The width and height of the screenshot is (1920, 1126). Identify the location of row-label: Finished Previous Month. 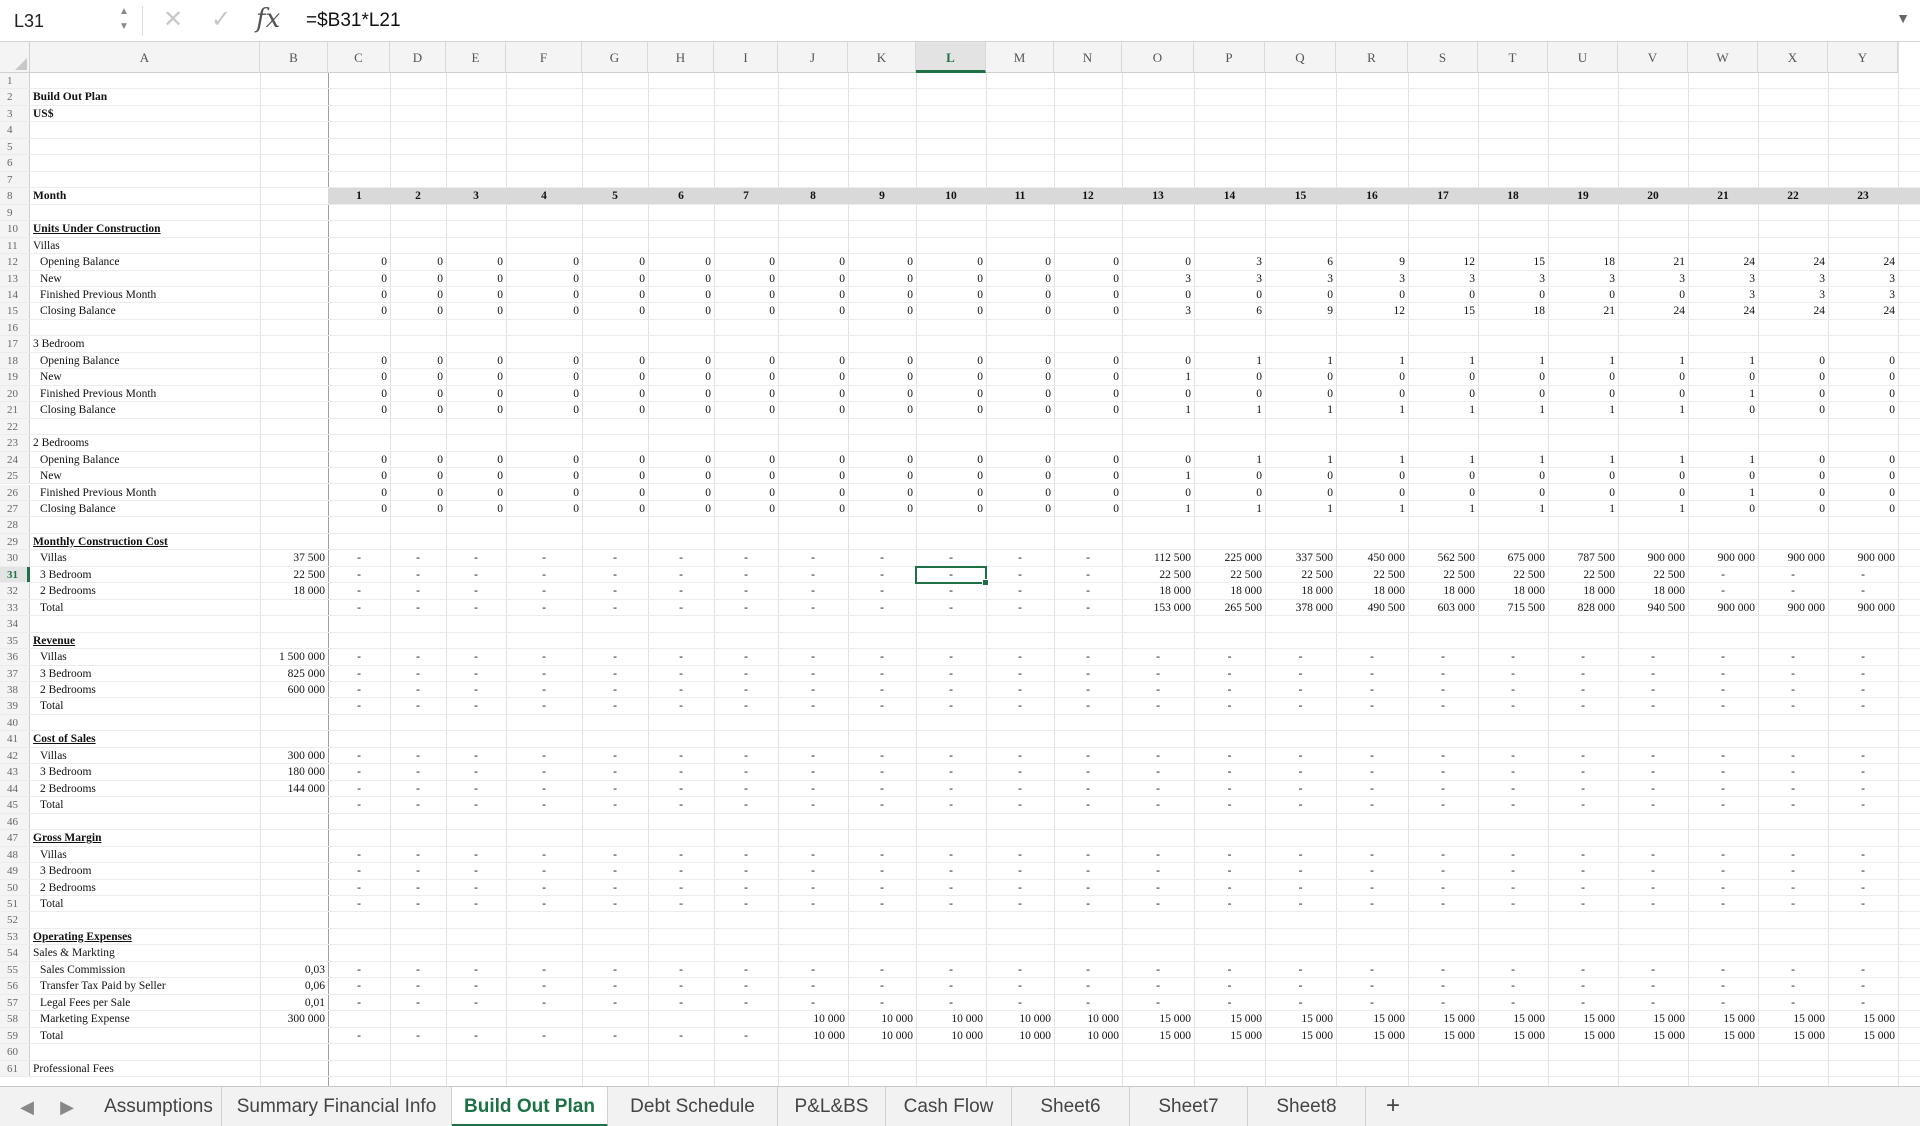
(145, 393).